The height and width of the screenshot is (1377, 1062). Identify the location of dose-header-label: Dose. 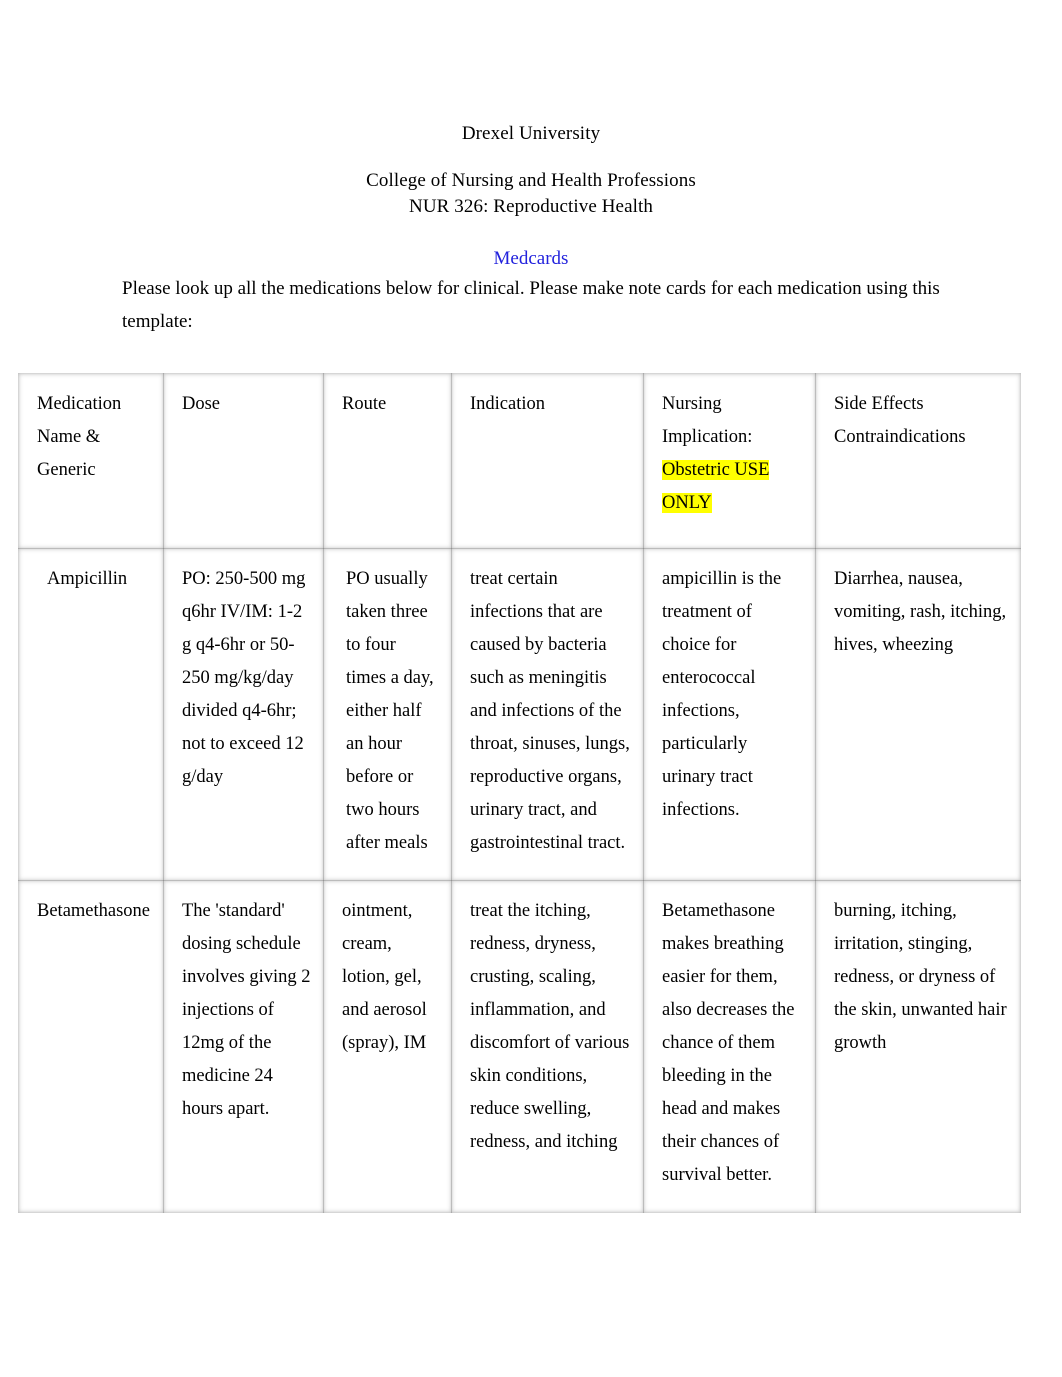
(201, 404).